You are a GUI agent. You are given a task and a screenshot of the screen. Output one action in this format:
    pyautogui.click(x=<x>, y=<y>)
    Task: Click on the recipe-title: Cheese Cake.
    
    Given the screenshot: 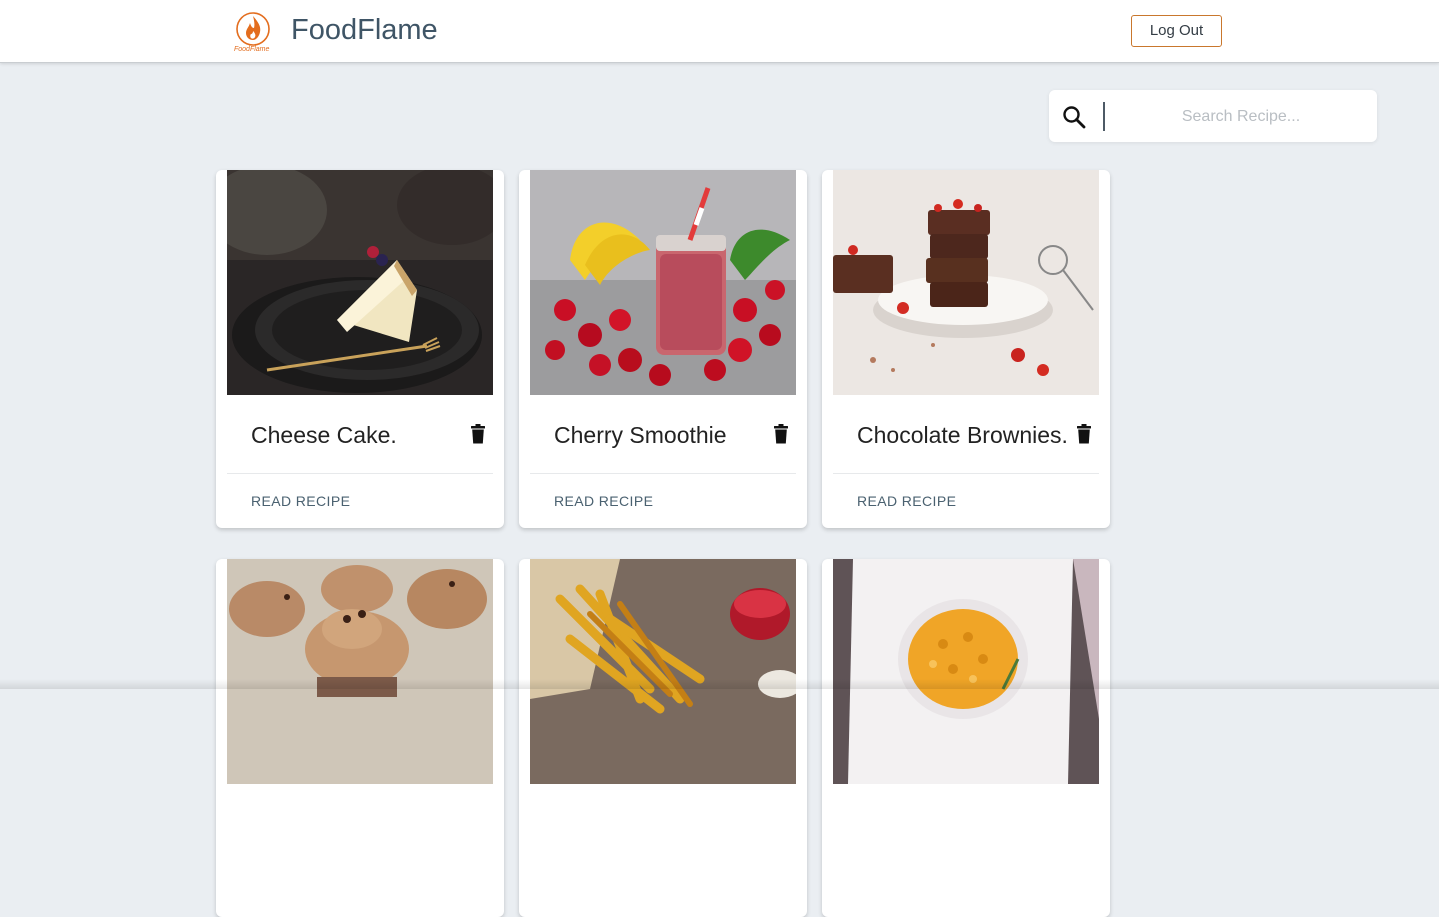 What is the action you would take?
    pyautogui.click(x=324, y=435)
    